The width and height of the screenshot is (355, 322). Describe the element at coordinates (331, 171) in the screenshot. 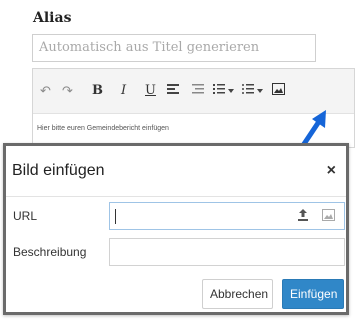

I see `close-icon: ×` at that location.